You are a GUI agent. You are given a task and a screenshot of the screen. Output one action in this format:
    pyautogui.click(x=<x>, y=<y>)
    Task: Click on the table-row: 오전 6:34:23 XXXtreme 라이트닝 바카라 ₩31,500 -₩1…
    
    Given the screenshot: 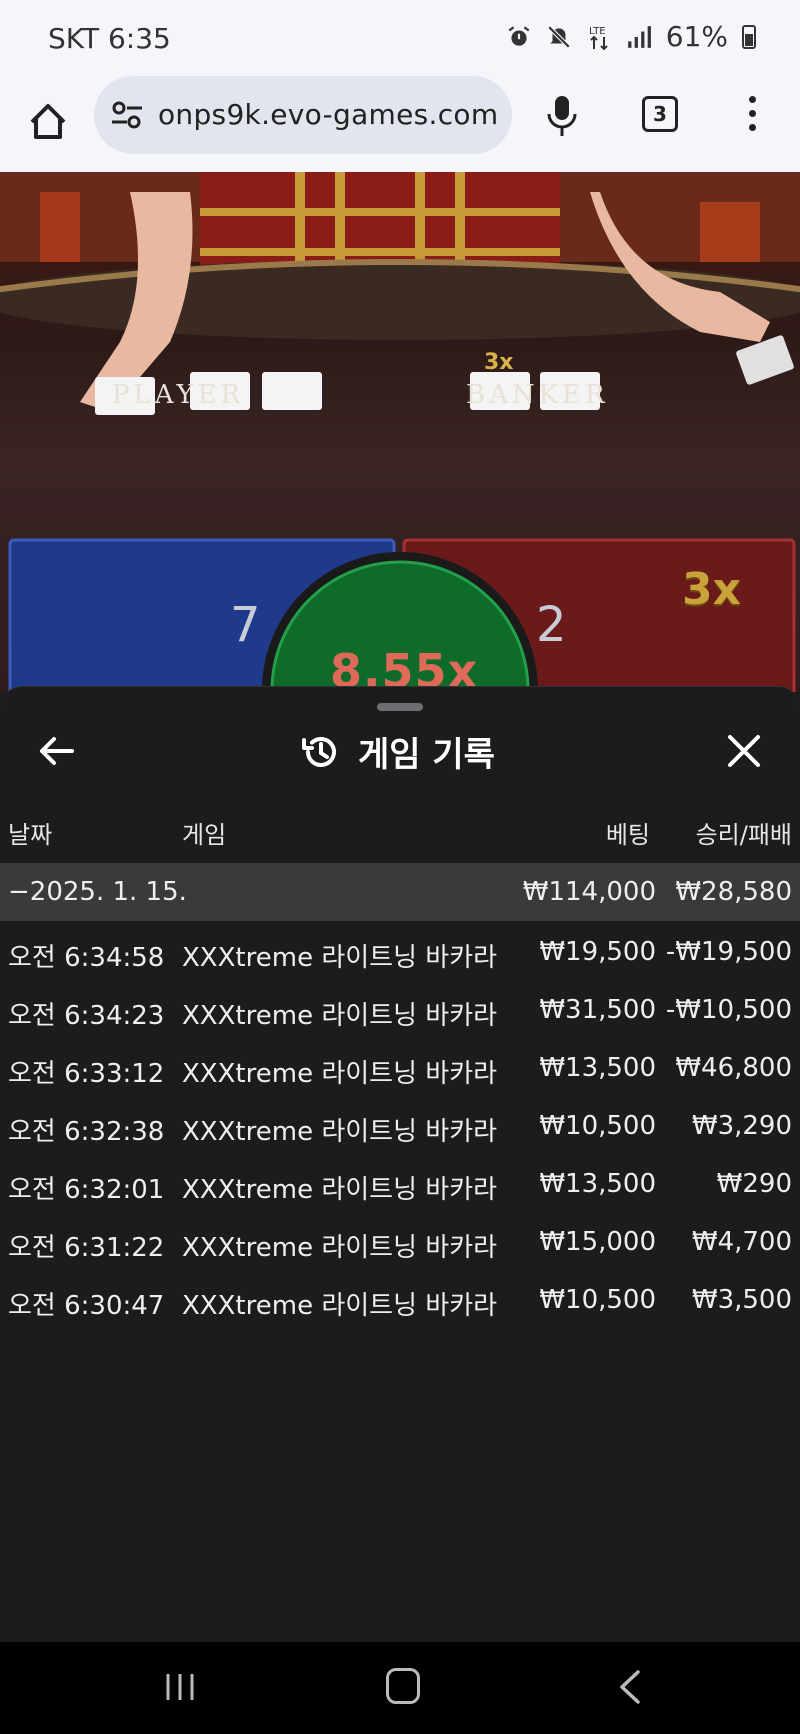 What is the action you would take?
    pyautogui.click(x=400, y=1008)
    